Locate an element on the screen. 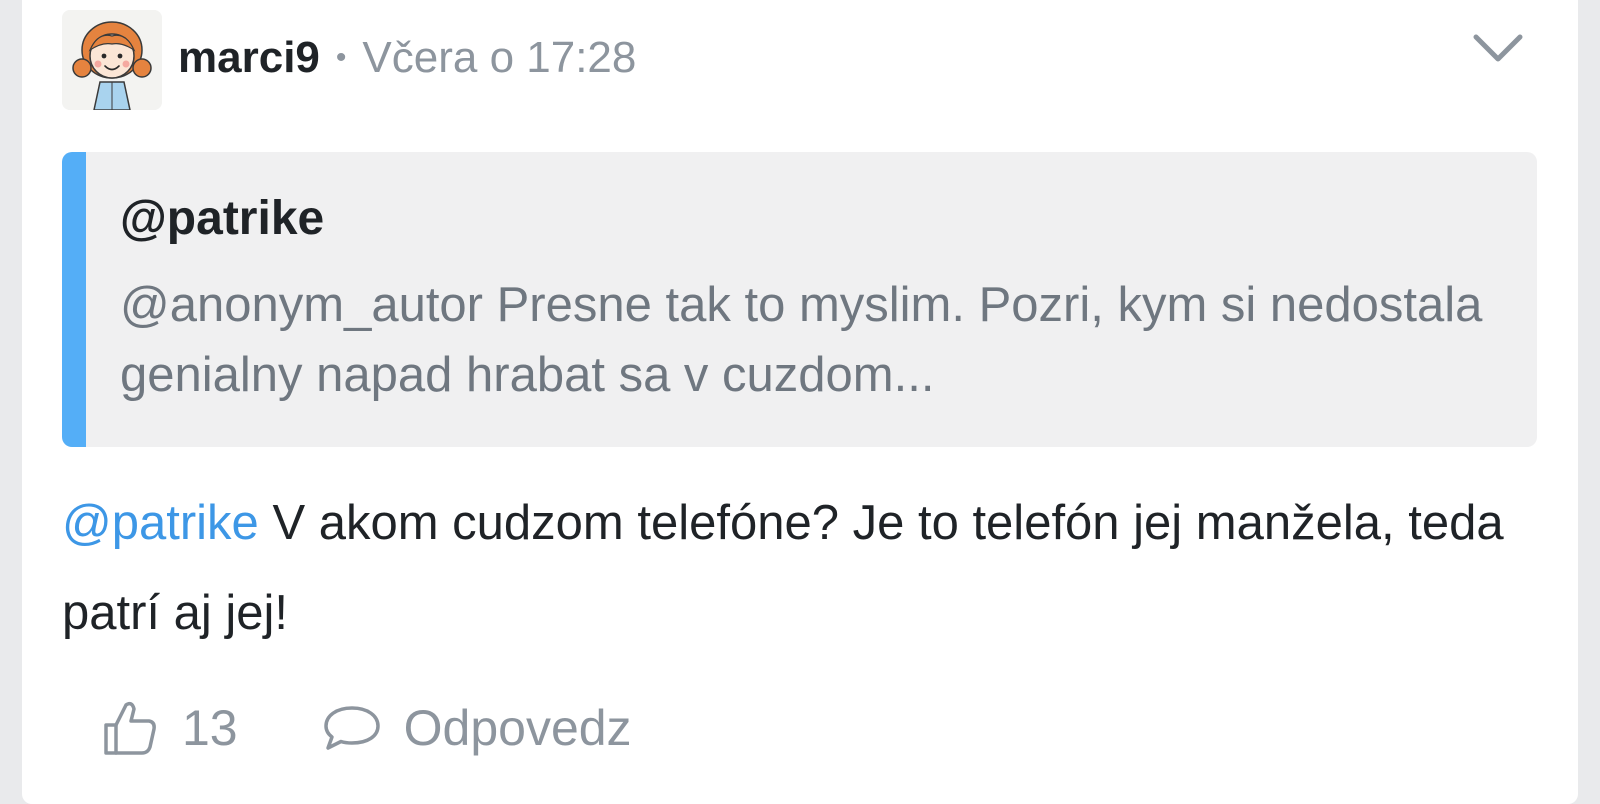 The height and width of the screenshot is (804, 1600). avatar is located at coordinates (112, 60).